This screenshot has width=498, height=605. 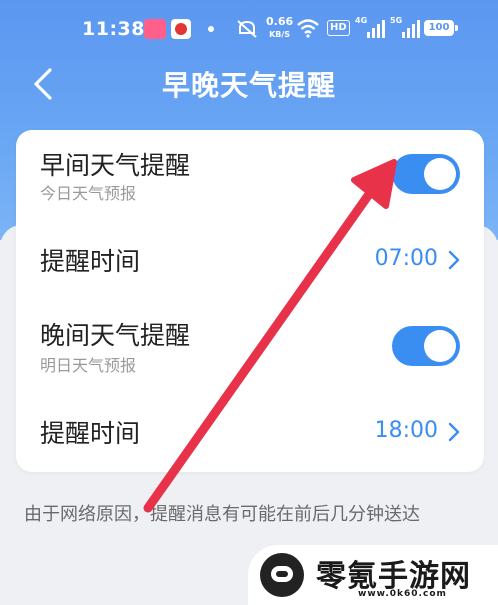 What do you see at coordinates (88, 365) in the screenshot?
I see `evening-reminder-subtitle: 明日天气预报` at bounding box center [88, 365].